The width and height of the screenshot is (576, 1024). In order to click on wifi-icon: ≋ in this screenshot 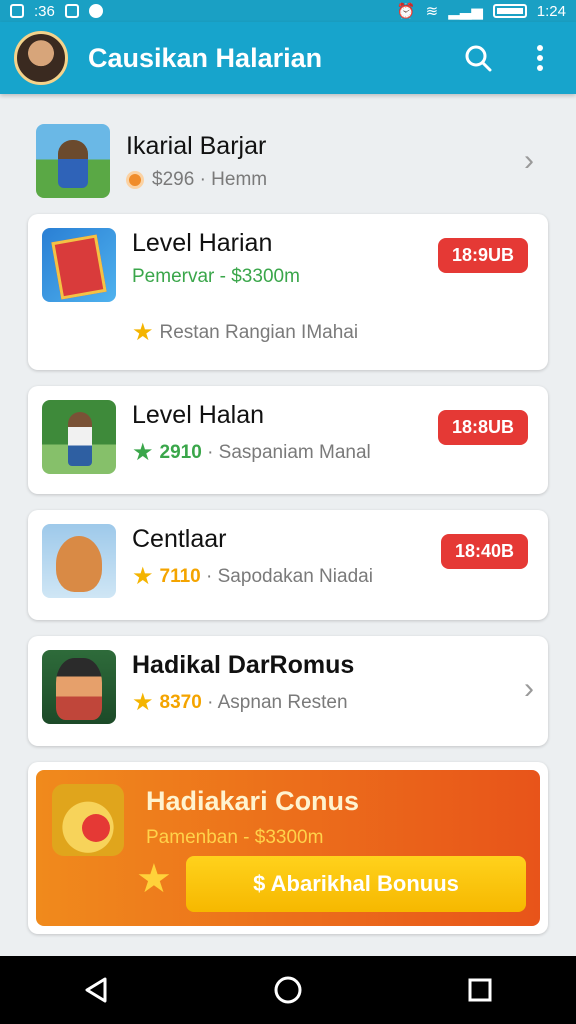, I will do `click(432, 11)`.